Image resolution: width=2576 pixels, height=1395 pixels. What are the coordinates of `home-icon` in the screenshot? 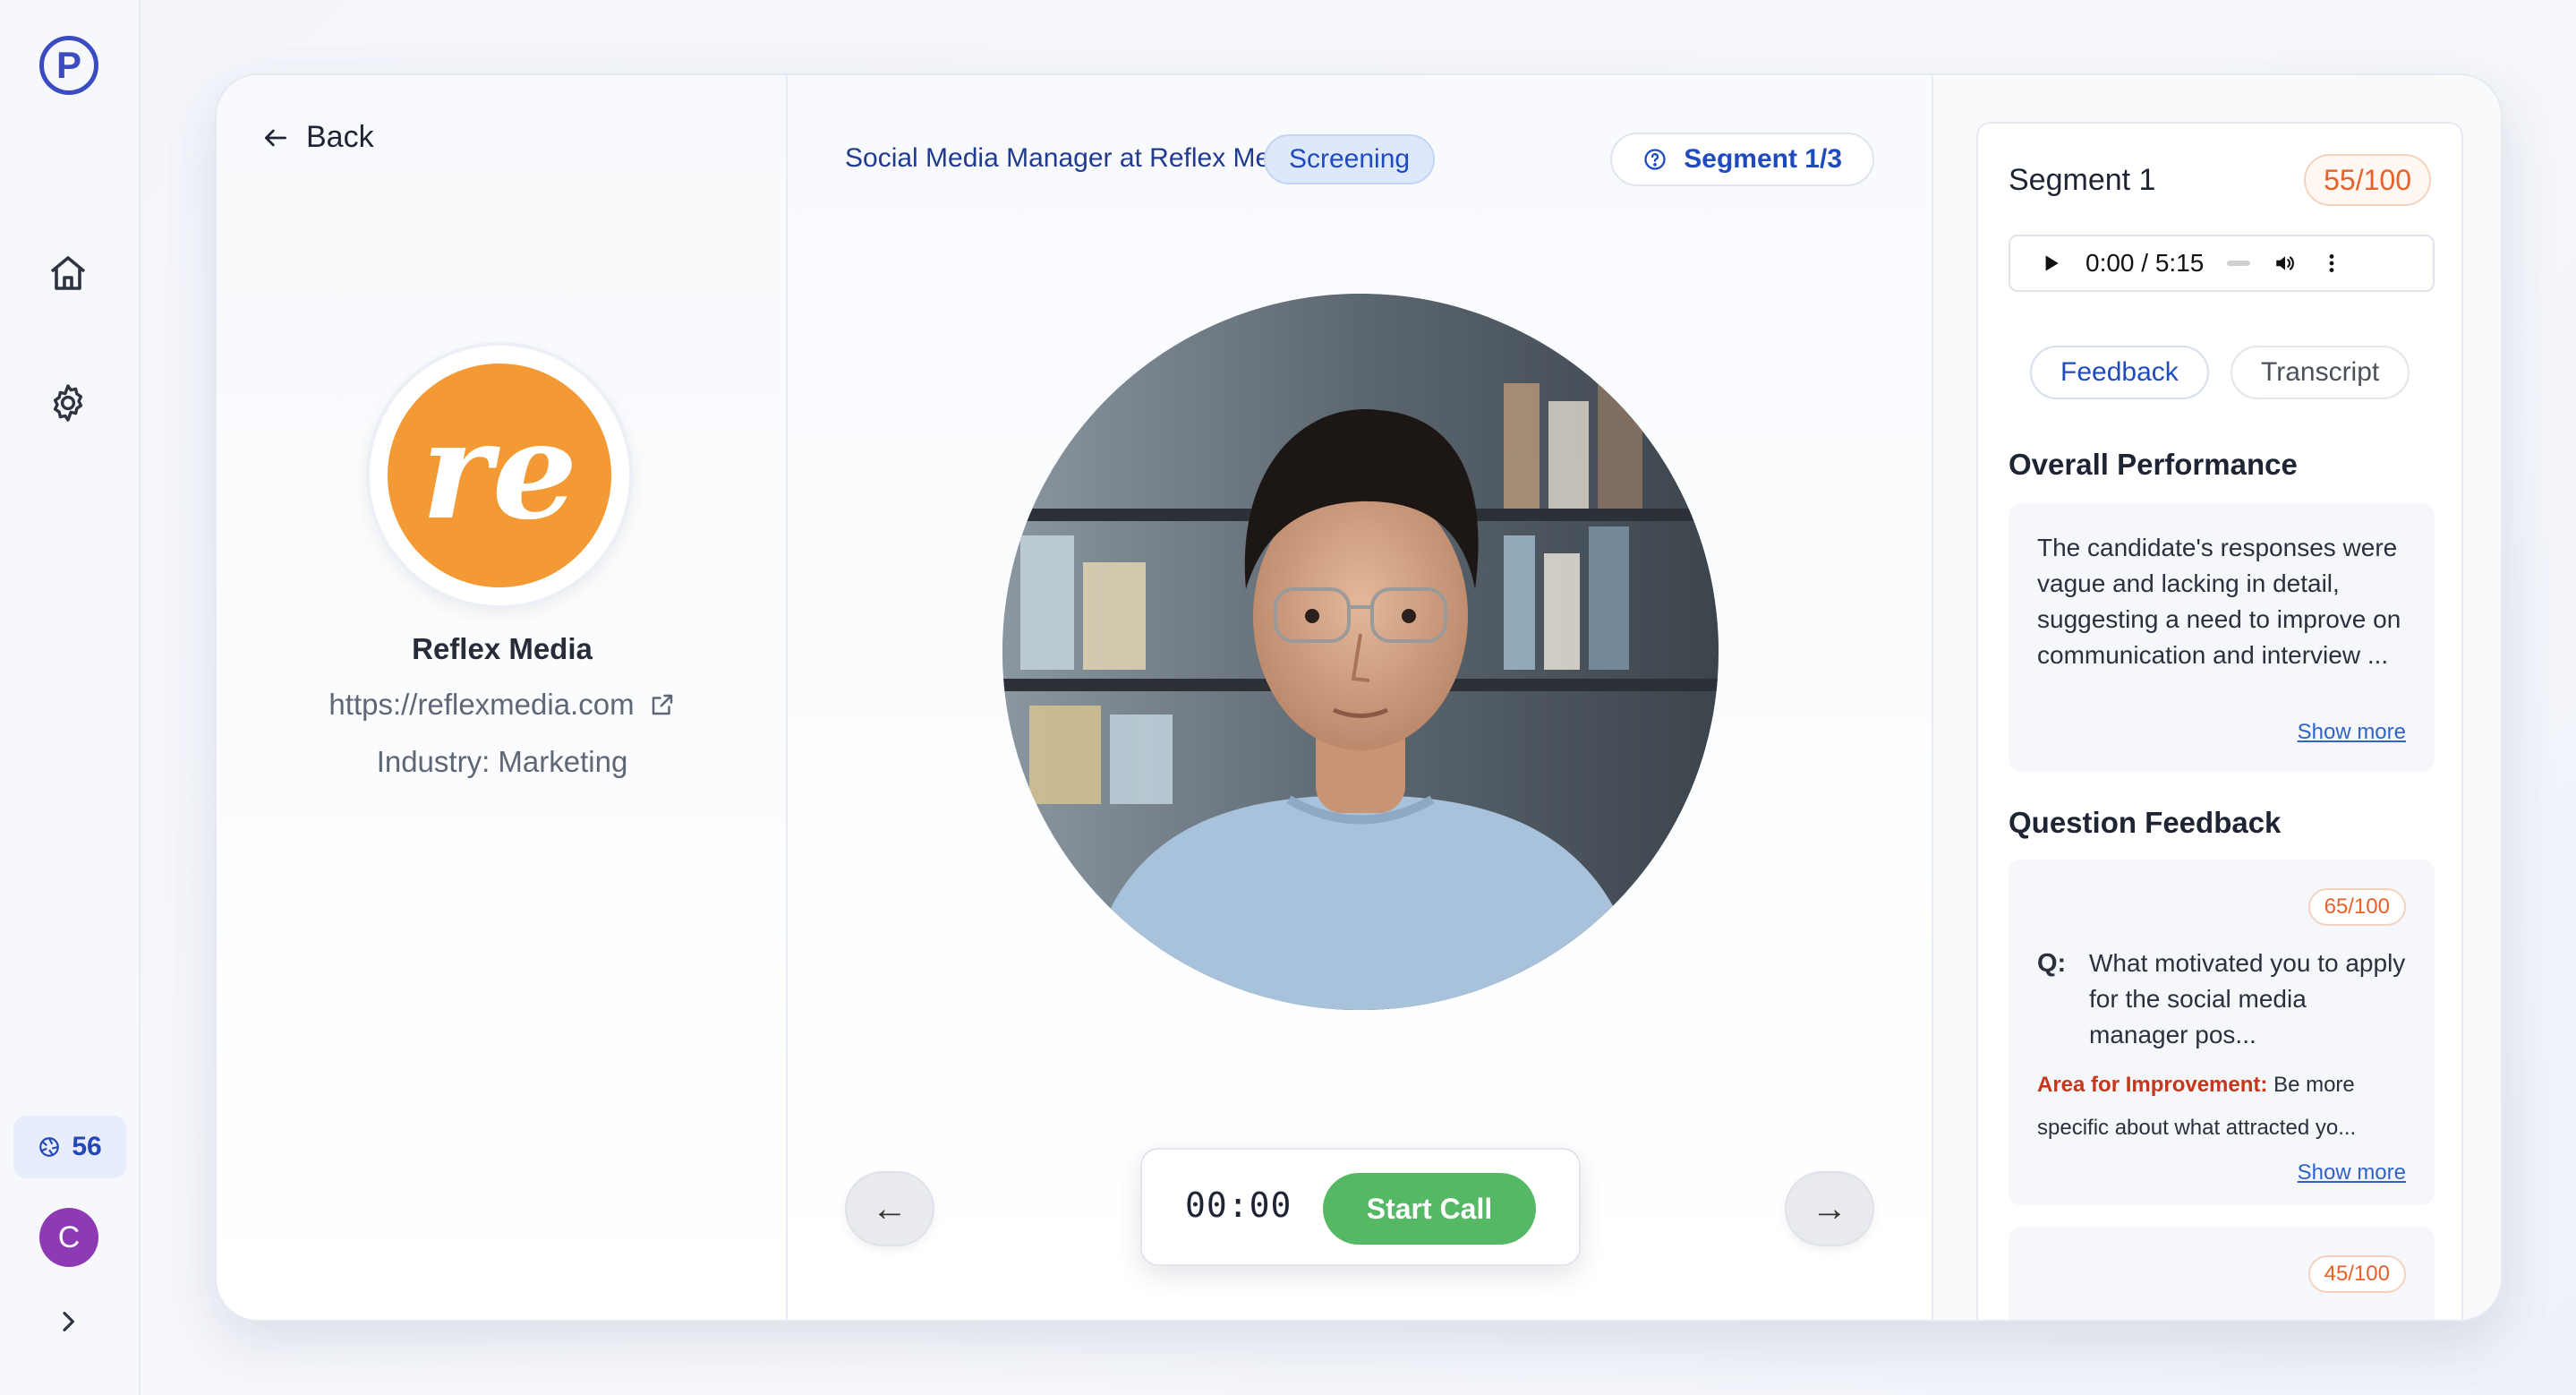 It's located at (68, 273).